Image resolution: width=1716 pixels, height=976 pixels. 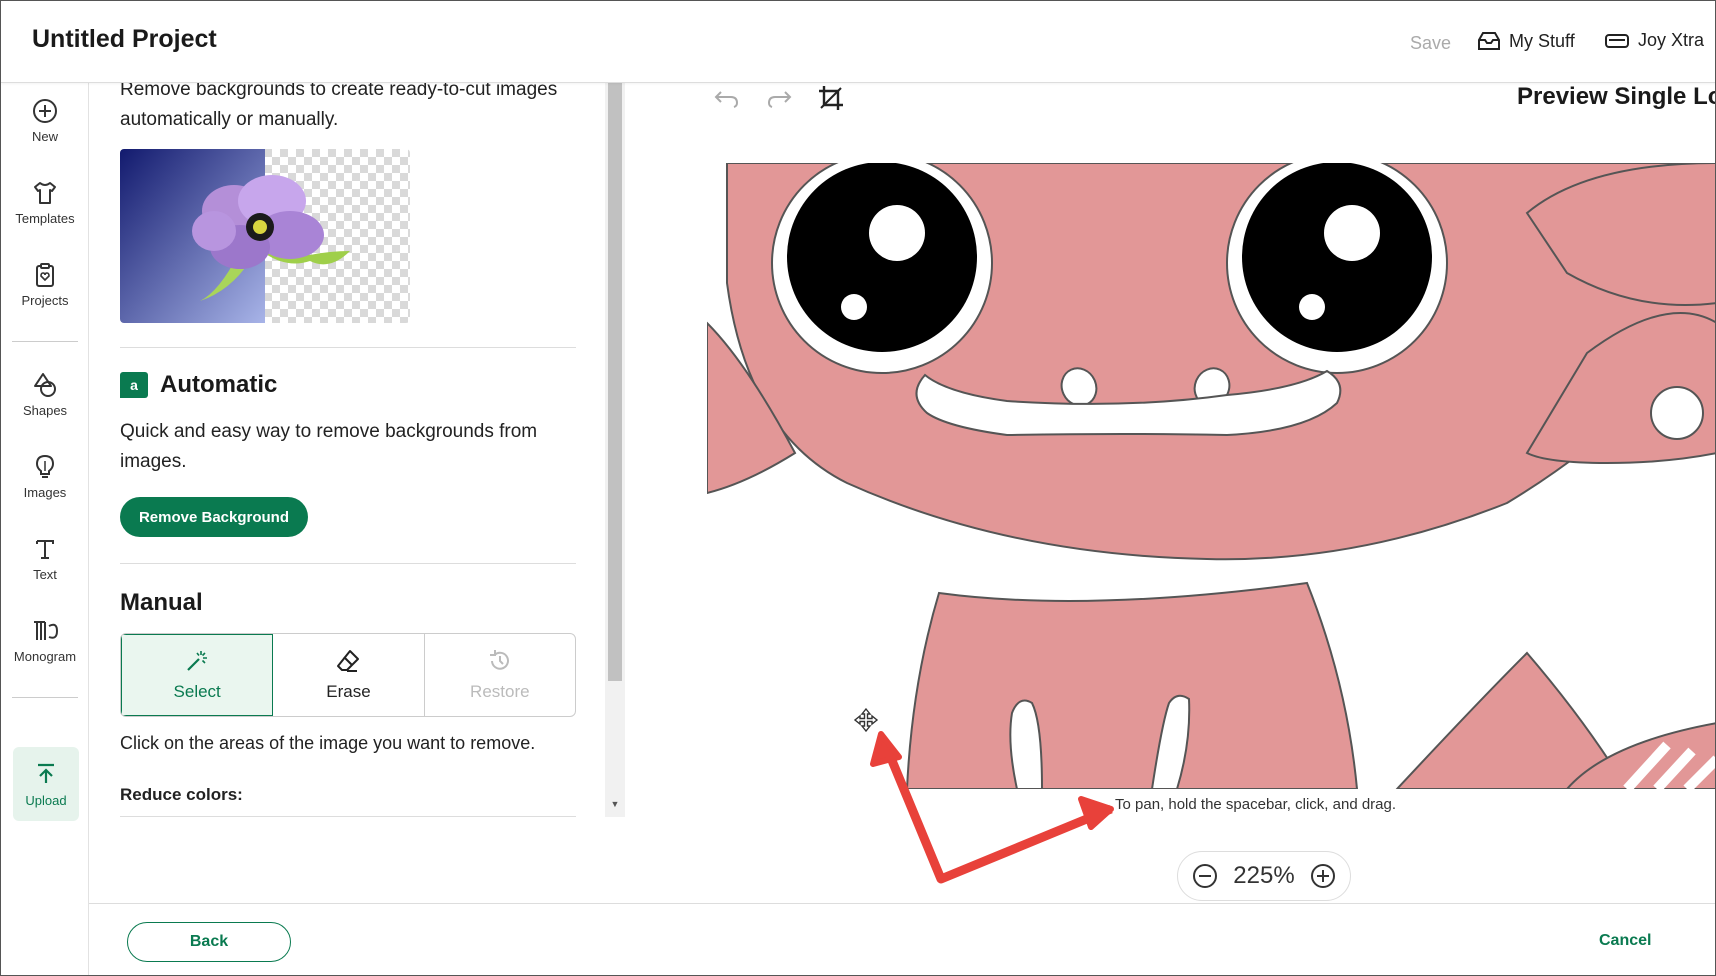 What do you see at coordinates (46, 800) in the screenshot?
I see `rail-label: Upload` at bounding box center [46, 800].